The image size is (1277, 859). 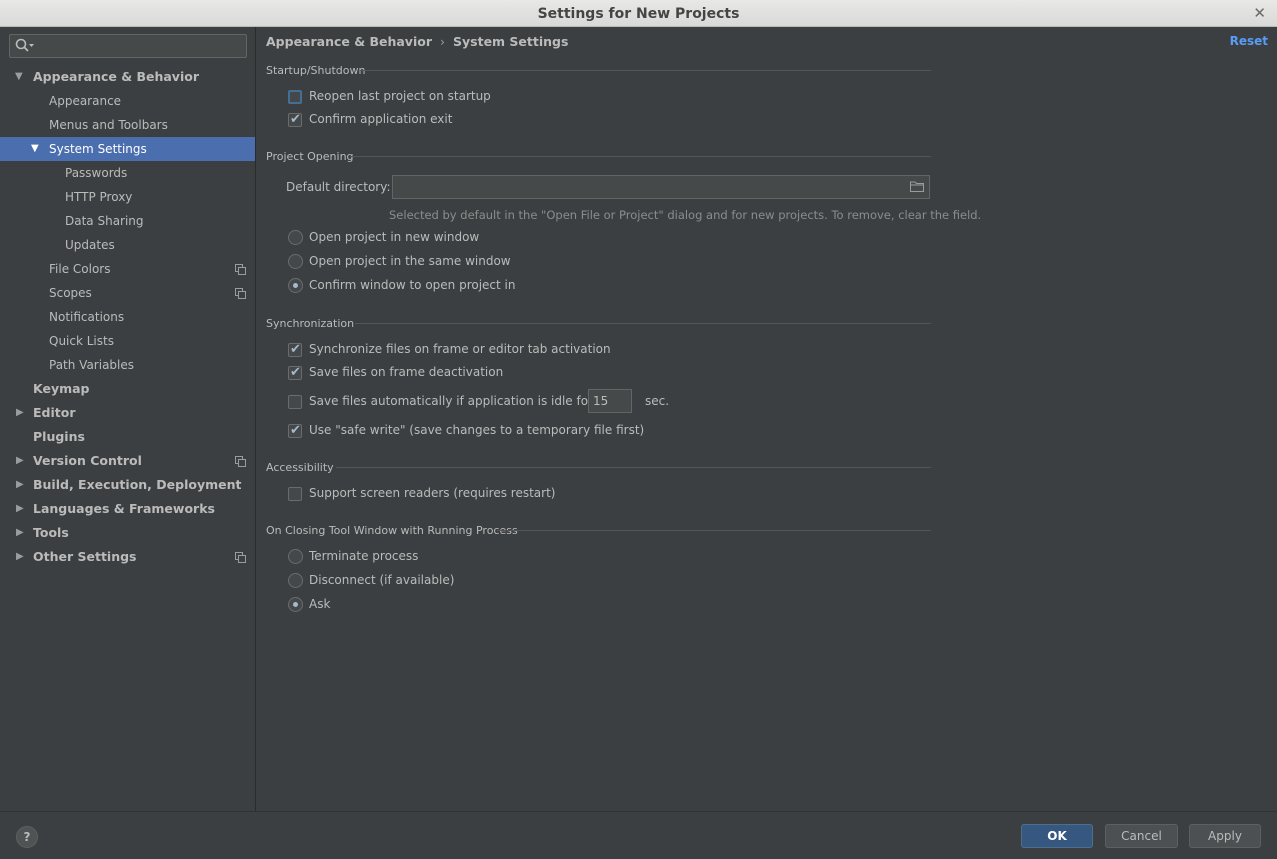 What do you see at coordinates (381, 119) in the screenshot?
I see `checkbox-label: Confirm application exit` at bounding box center [381, 119].